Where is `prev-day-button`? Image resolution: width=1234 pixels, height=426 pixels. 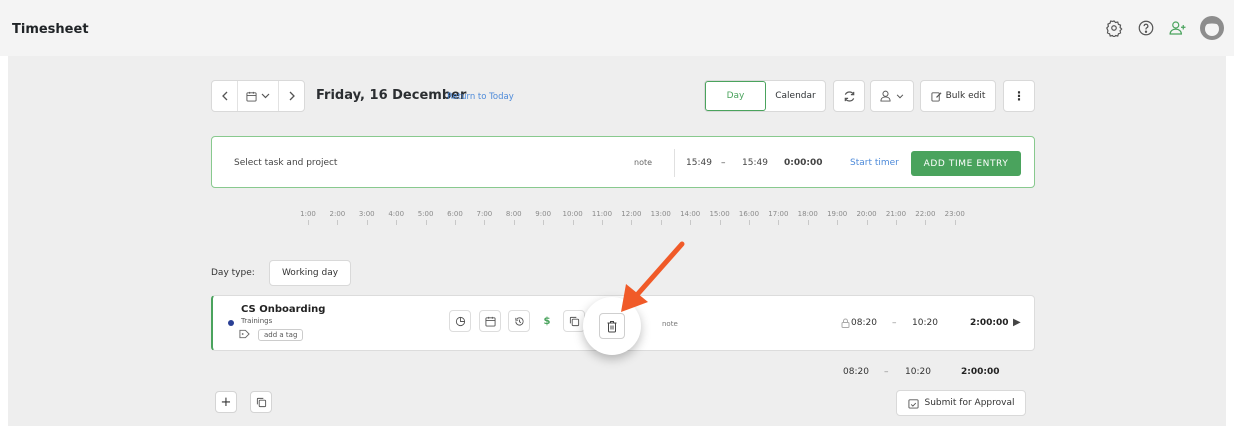
prev-day-button is located at coordinates (224, 96).